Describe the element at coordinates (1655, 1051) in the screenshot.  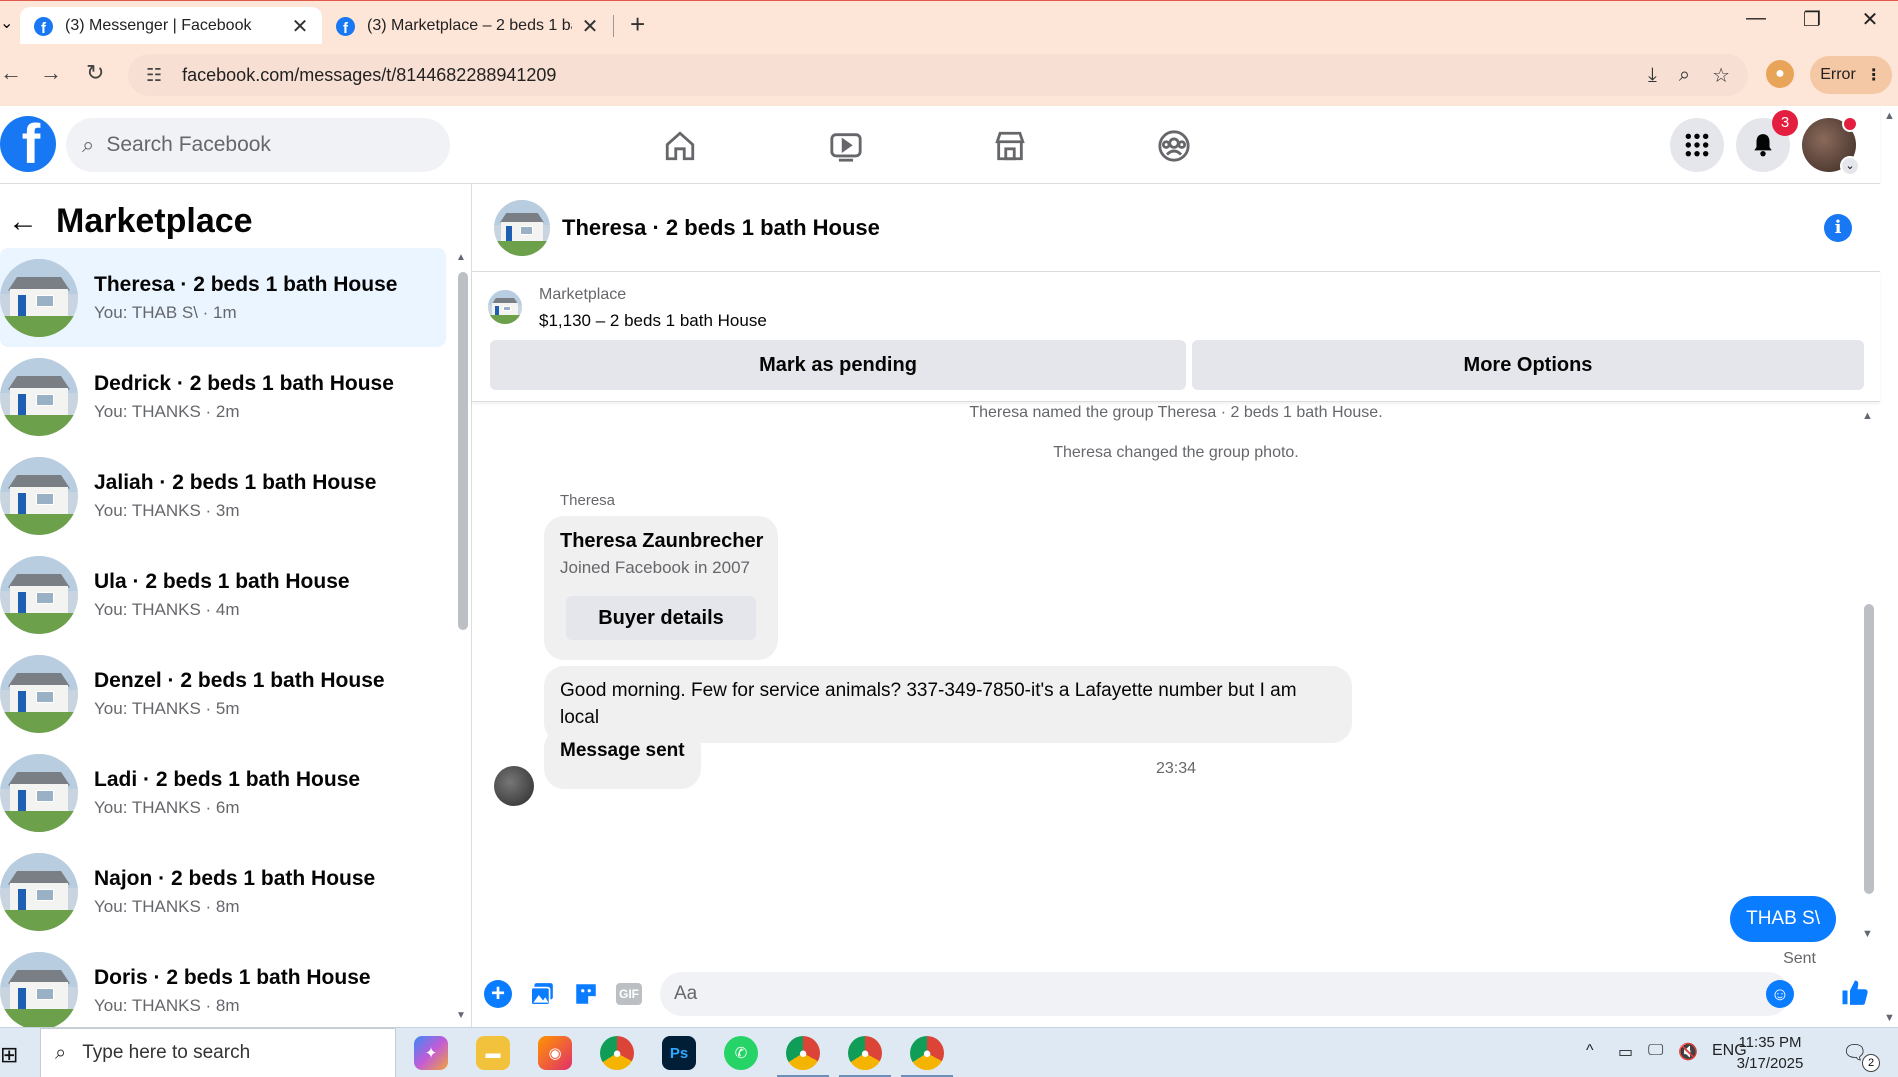
I see `network-icon: 🖵` at that location.